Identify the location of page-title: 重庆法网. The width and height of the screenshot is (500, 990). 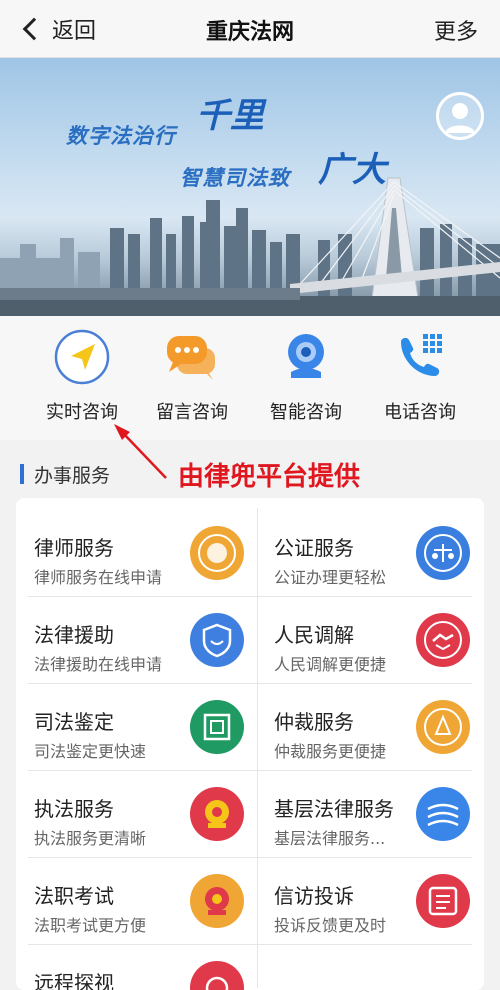
(249, 32).